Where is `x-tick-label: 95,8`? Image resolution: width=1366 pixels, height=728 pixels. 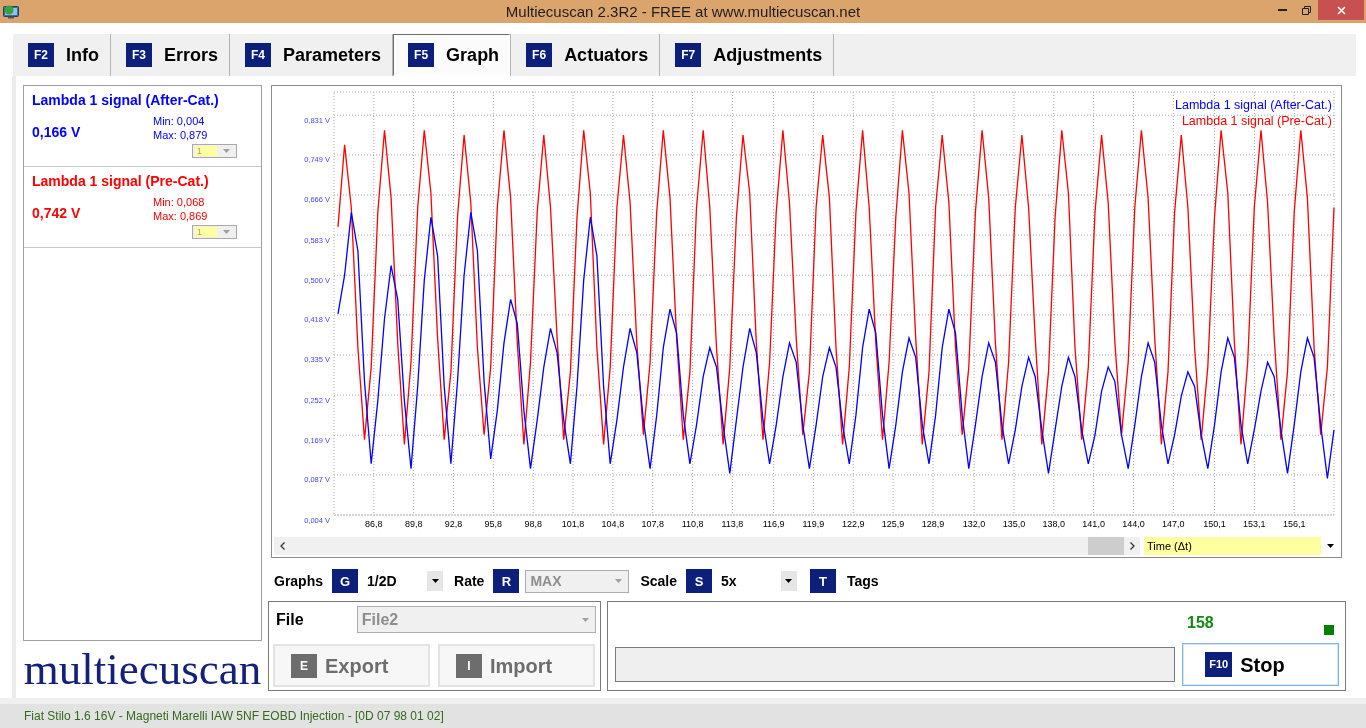 x-tick-label: 95,8 is located at coordinates (493, 524).